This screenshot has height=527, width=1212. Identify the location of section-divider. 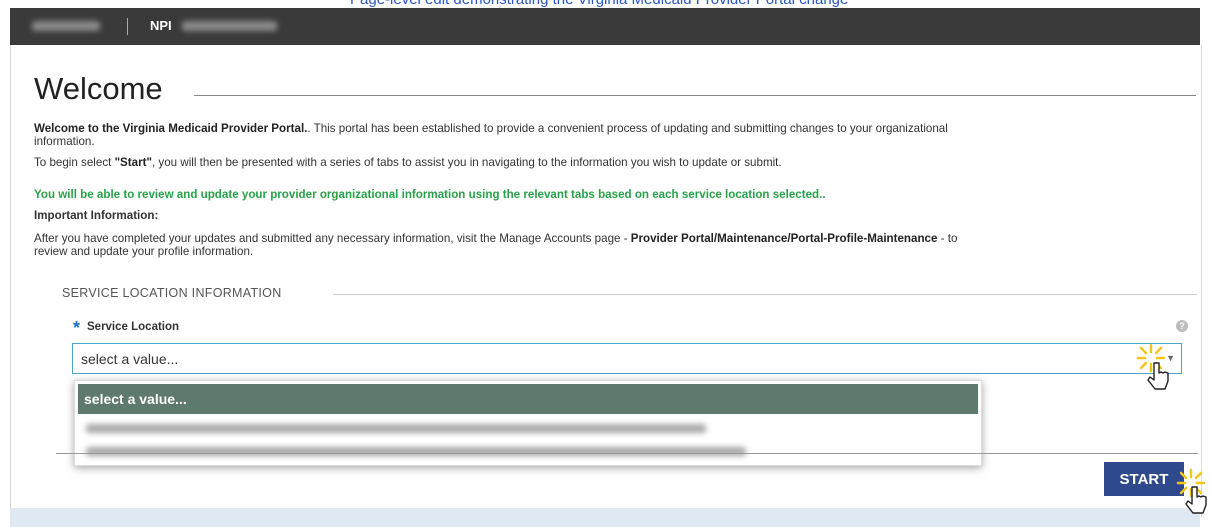
(765, 294).